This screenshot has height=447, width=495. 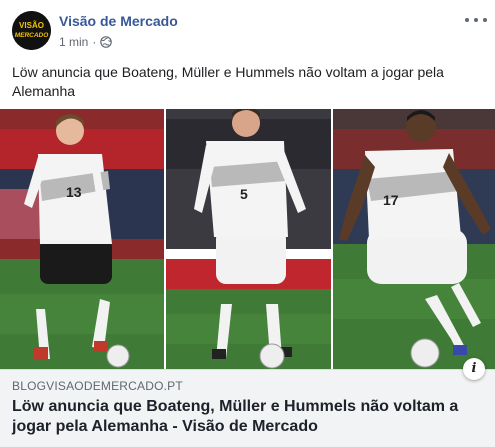 I want to click on jersey-number: 13, so click(x=74, y=192).